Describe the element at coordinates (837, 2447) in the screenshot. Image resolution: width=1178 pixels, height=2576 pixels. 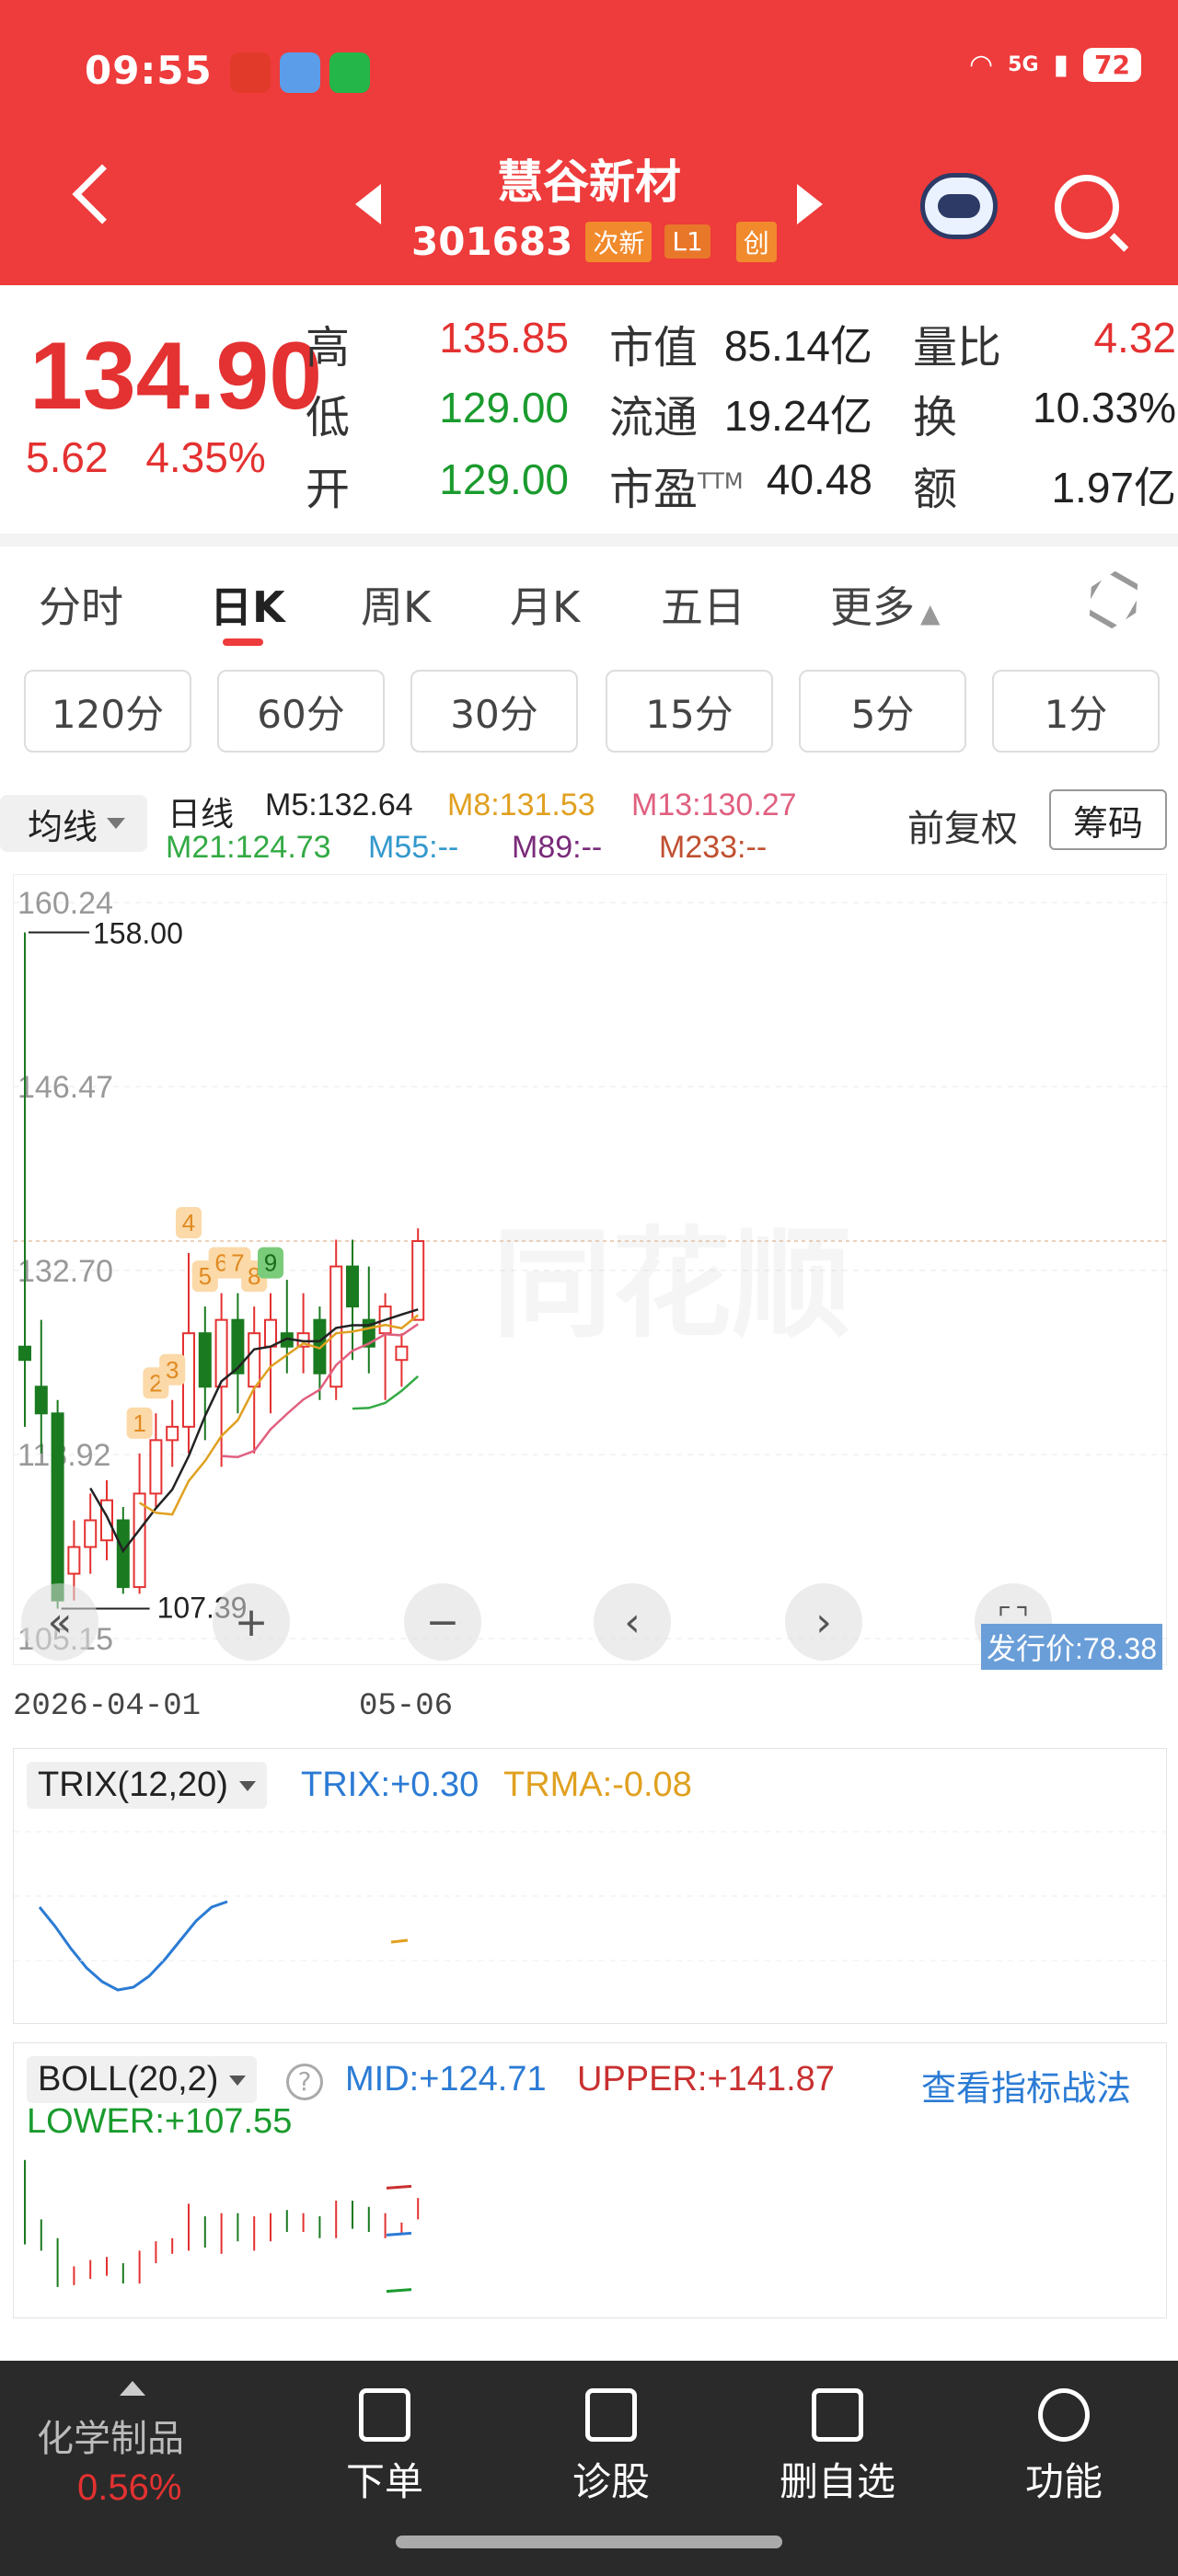
I see `remove-watchlist-button: 删自选` at that location.